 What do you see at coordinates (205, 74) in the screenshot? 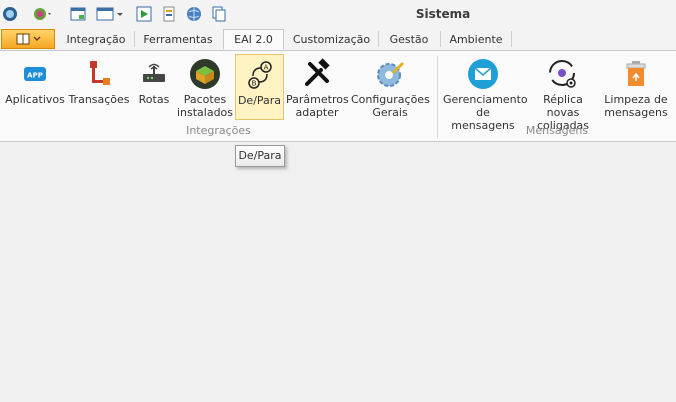
I see `package-icon` at bounding box center [205, 74].